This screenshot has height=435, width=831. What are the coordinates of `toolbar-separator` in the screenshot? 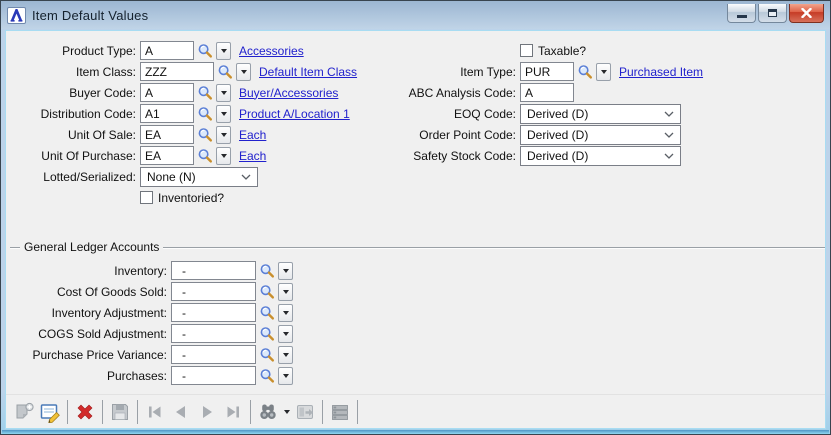 It's located at (102, 411).